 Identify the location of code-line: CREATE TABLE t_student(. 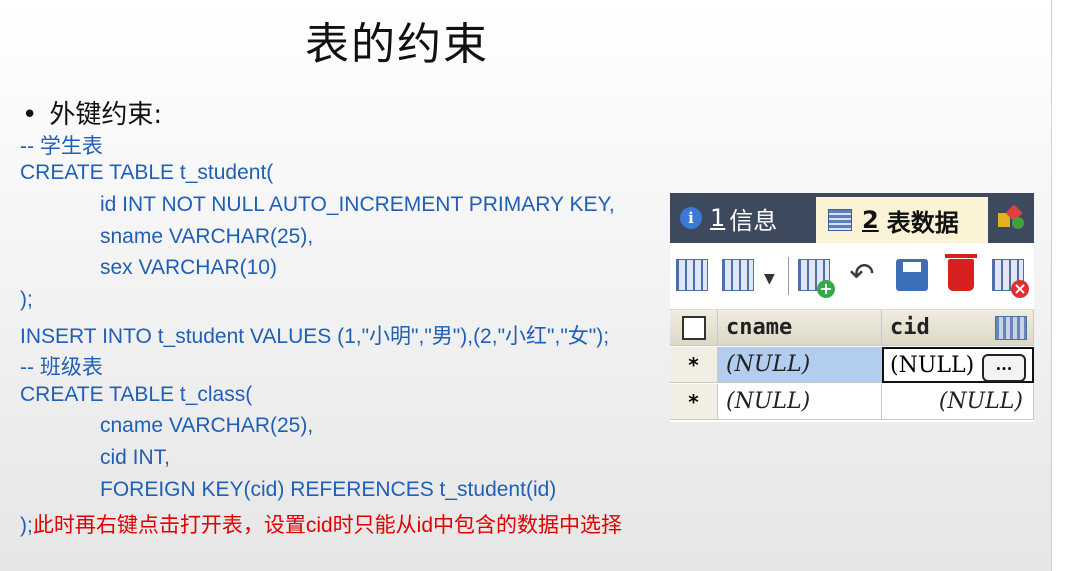
(147, 172).